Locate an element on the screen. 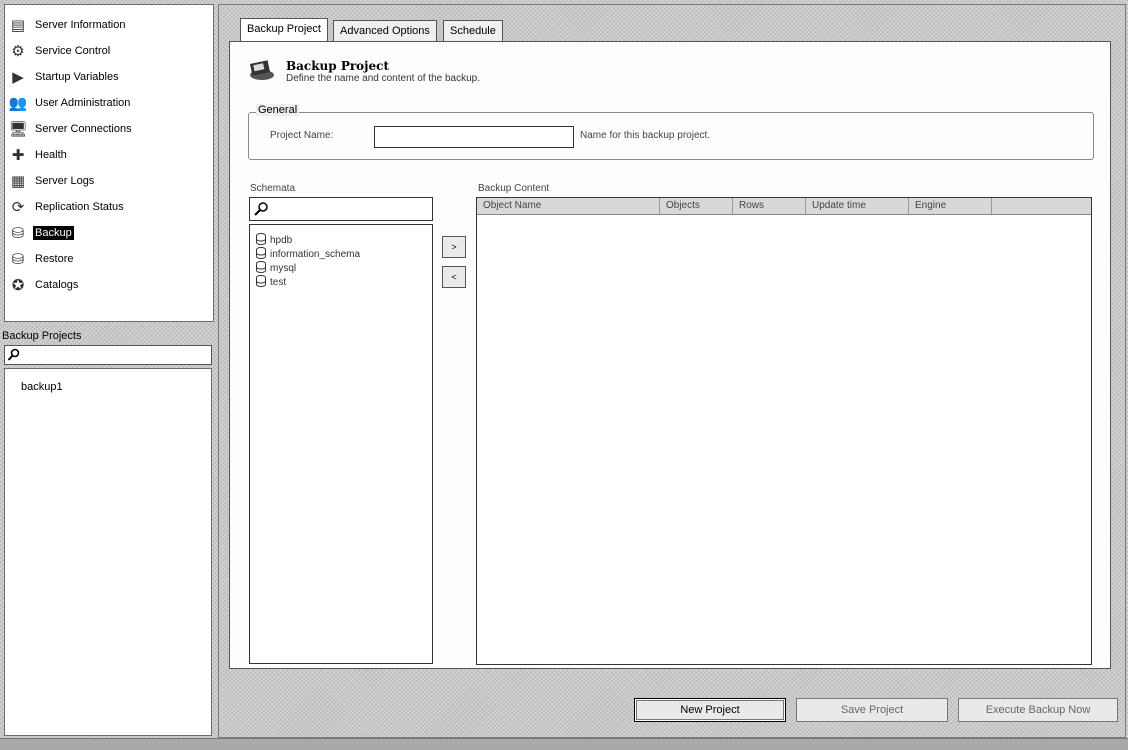  sidebar-item-label: Service Control is located at coordinates (73, 51).